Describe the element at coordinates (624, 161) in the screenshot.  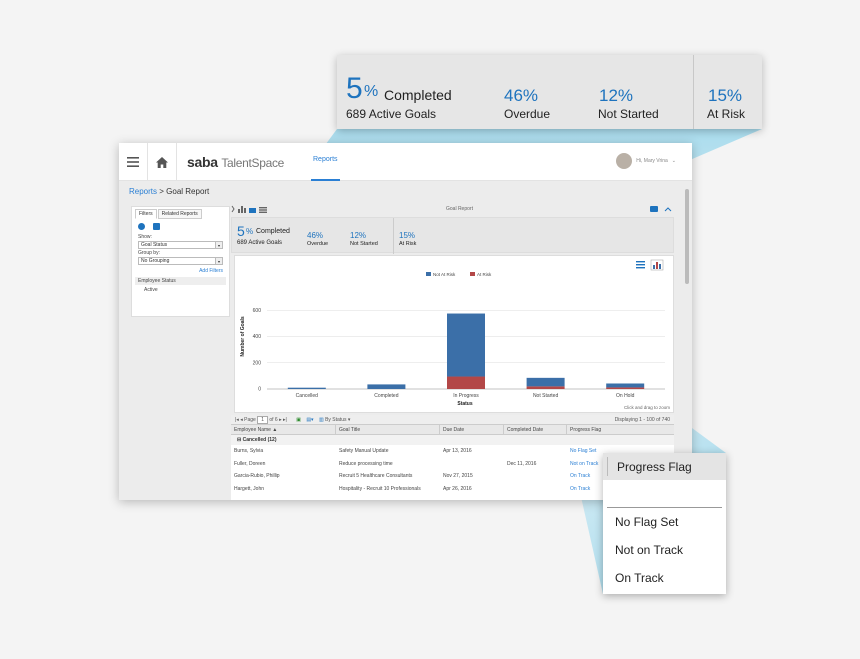
I see `avatar` at that location.